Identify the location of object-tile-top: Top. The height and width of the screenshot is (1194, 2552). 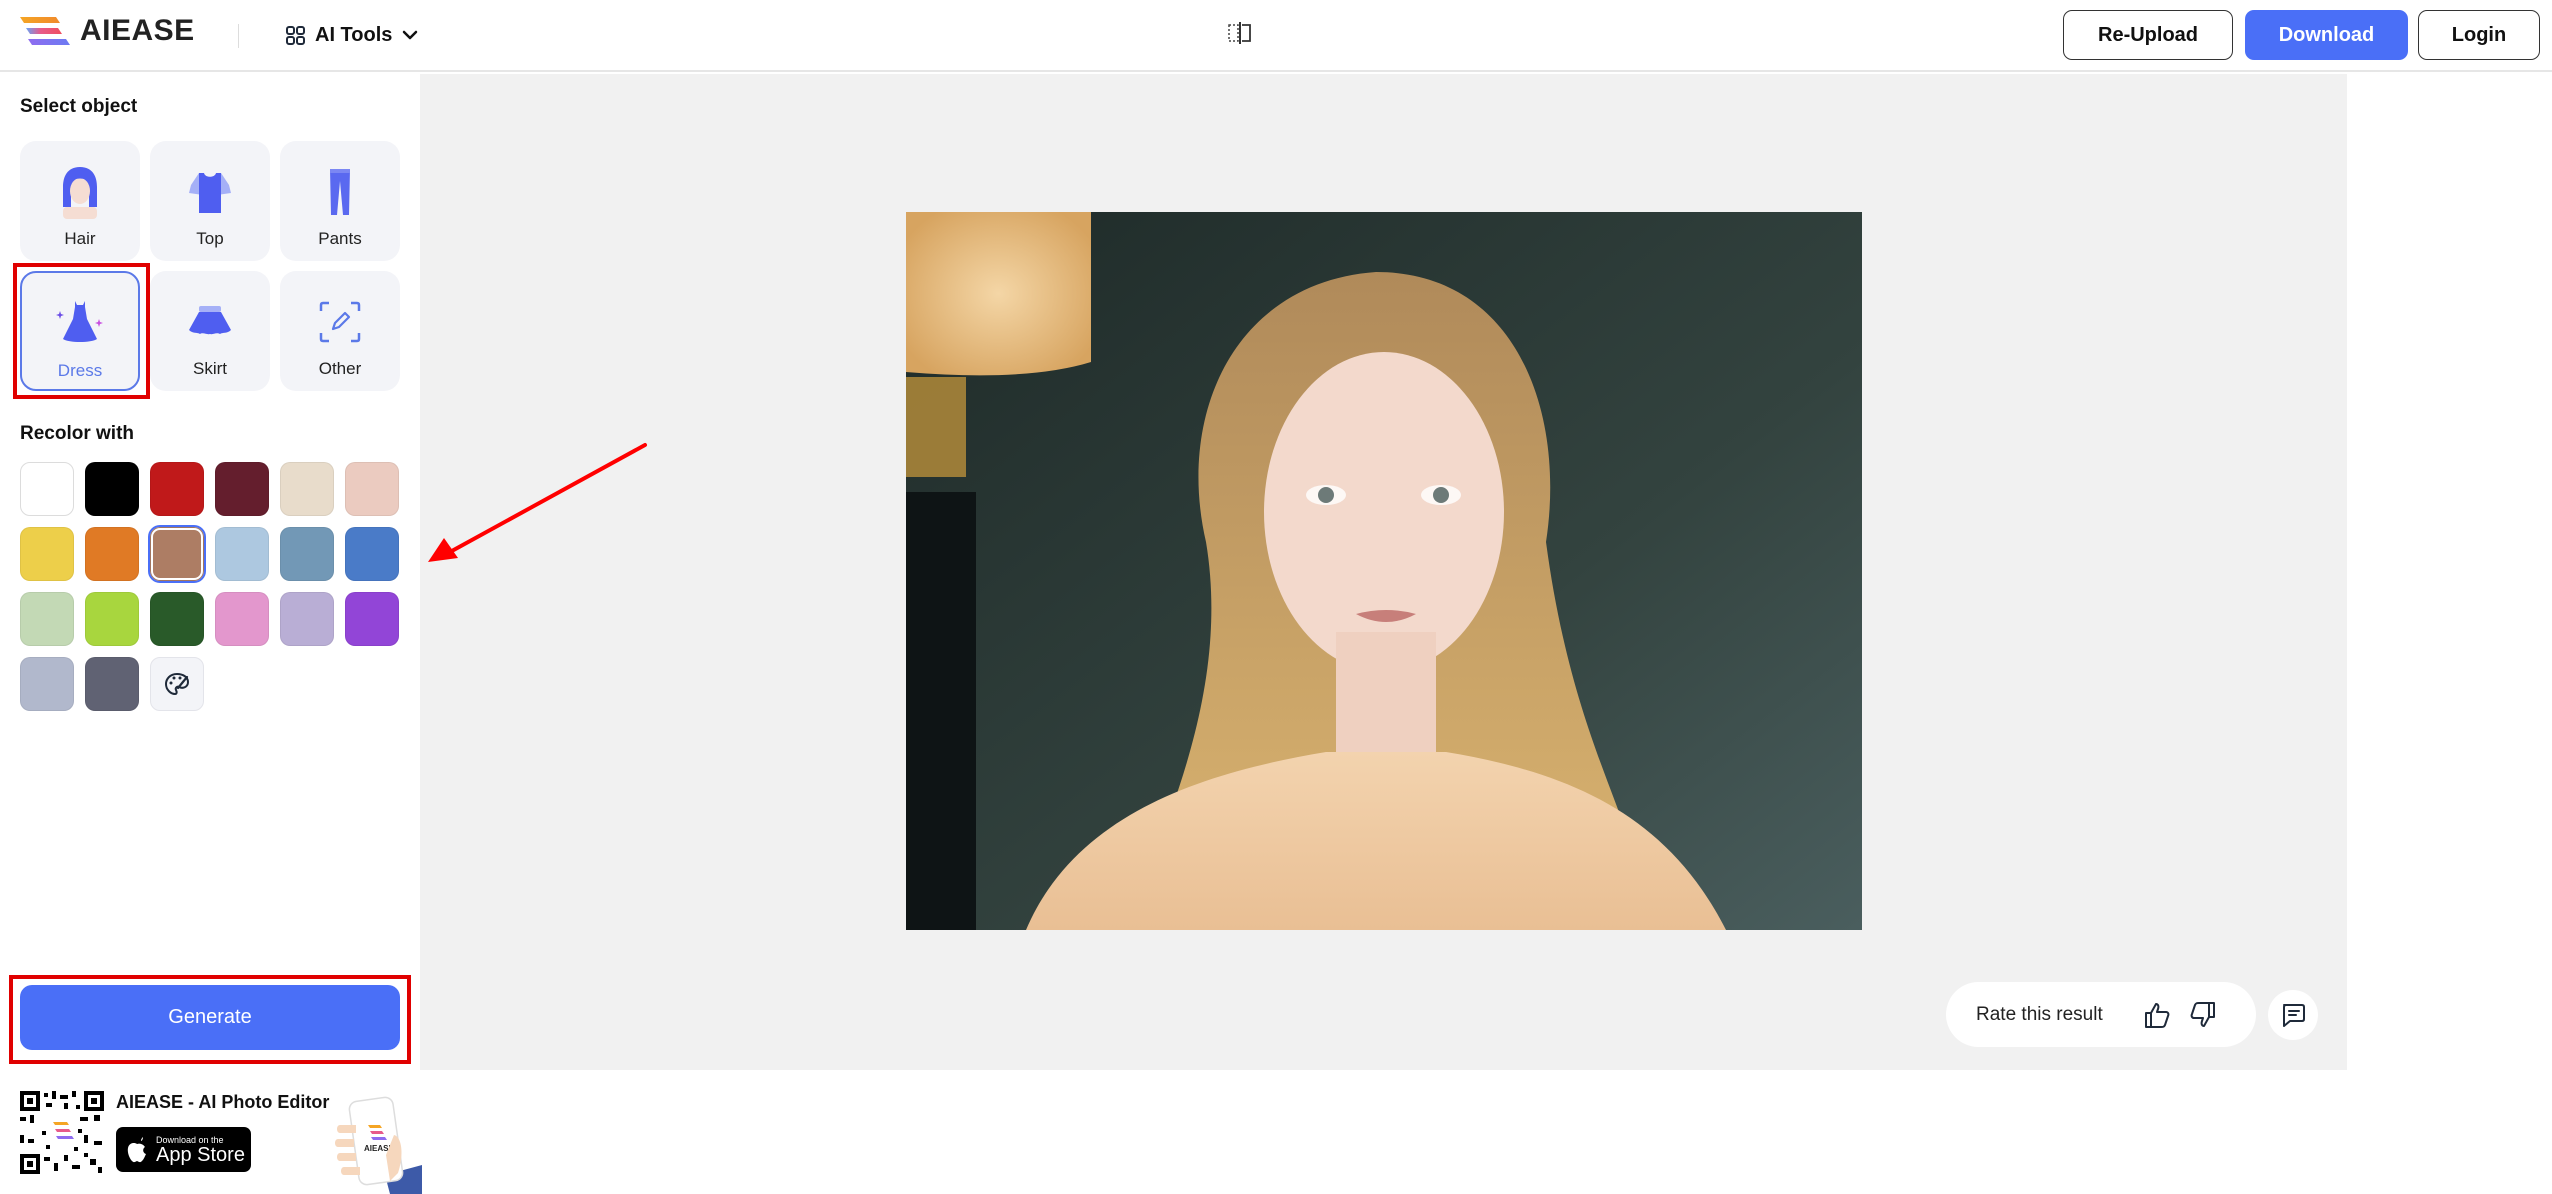
(210, 201).